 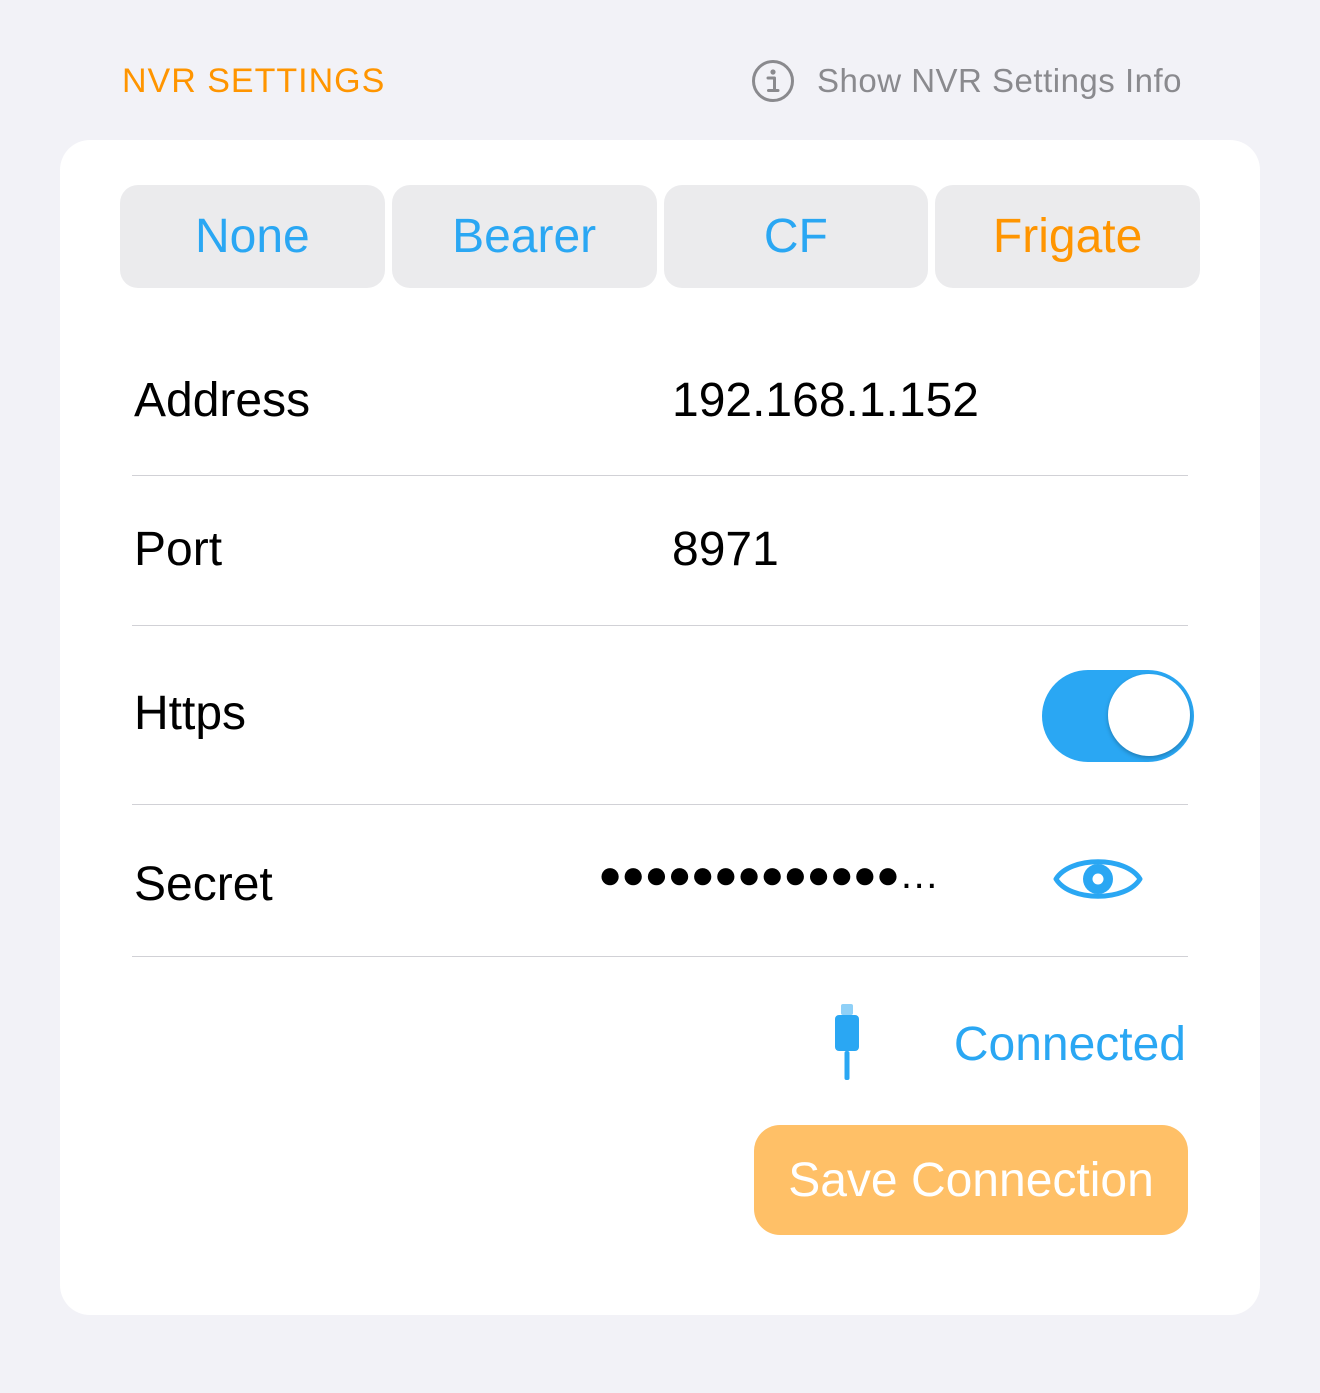 I want to click on port-row: Port, so click(x=660, y=551).